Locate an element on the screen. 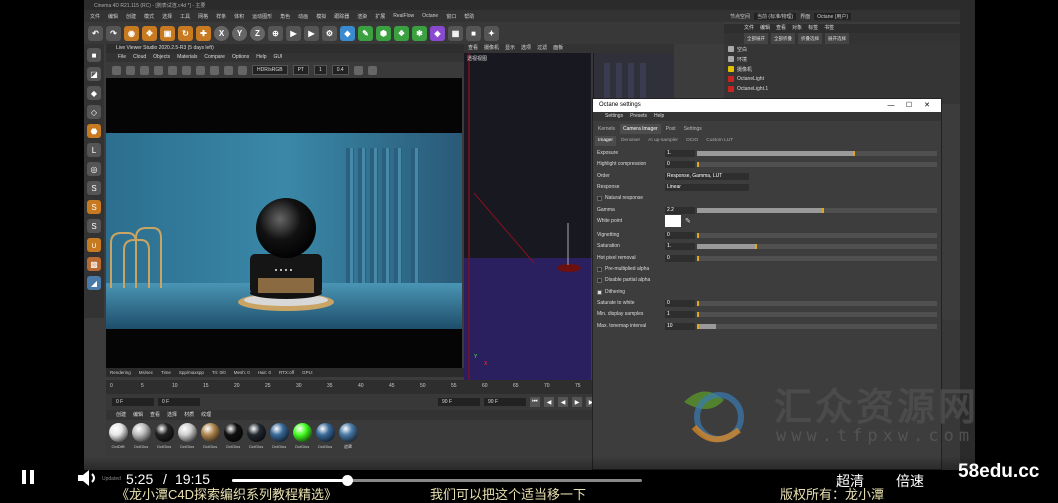  lv-menu-item-1: Cloud is located at coordinates (139, 57).